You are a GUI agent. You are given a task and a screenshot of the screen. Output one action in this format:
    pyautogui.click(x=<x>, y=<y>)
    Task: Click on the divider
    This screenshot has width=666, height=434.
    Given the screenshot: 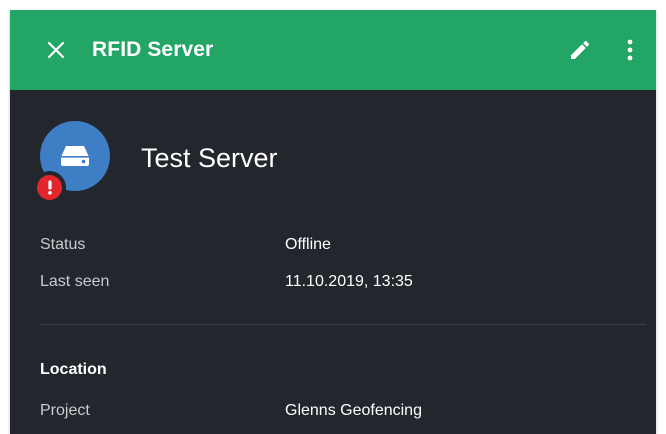 What is the action you would take?
    pyautogui.click(x=343, y=324)
    